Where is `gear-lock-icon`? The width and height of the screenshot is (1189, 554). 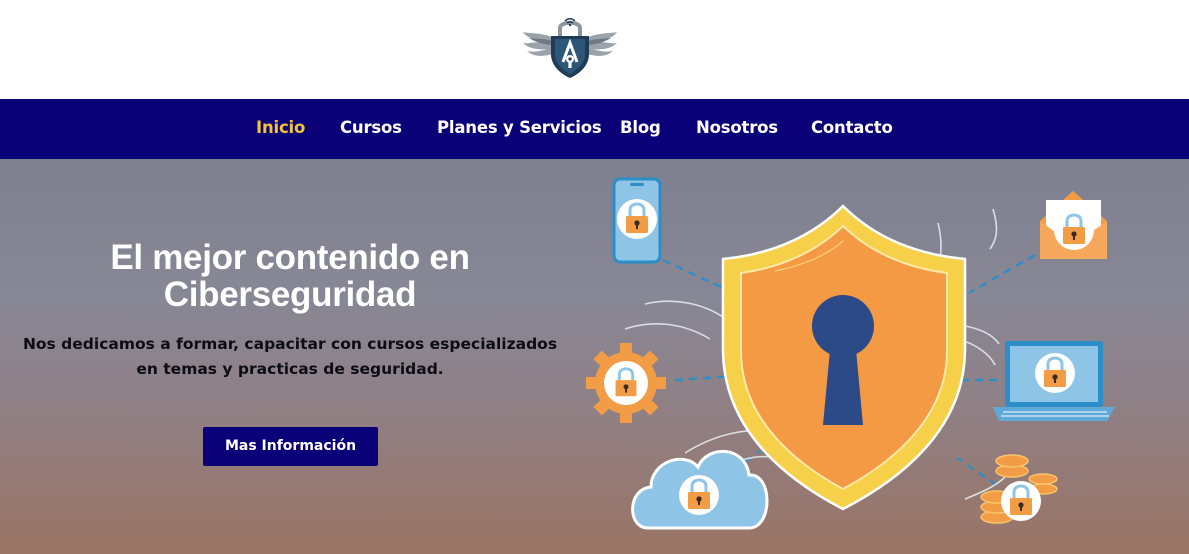 gear-lock-icon is located at coordinates (626, 383).